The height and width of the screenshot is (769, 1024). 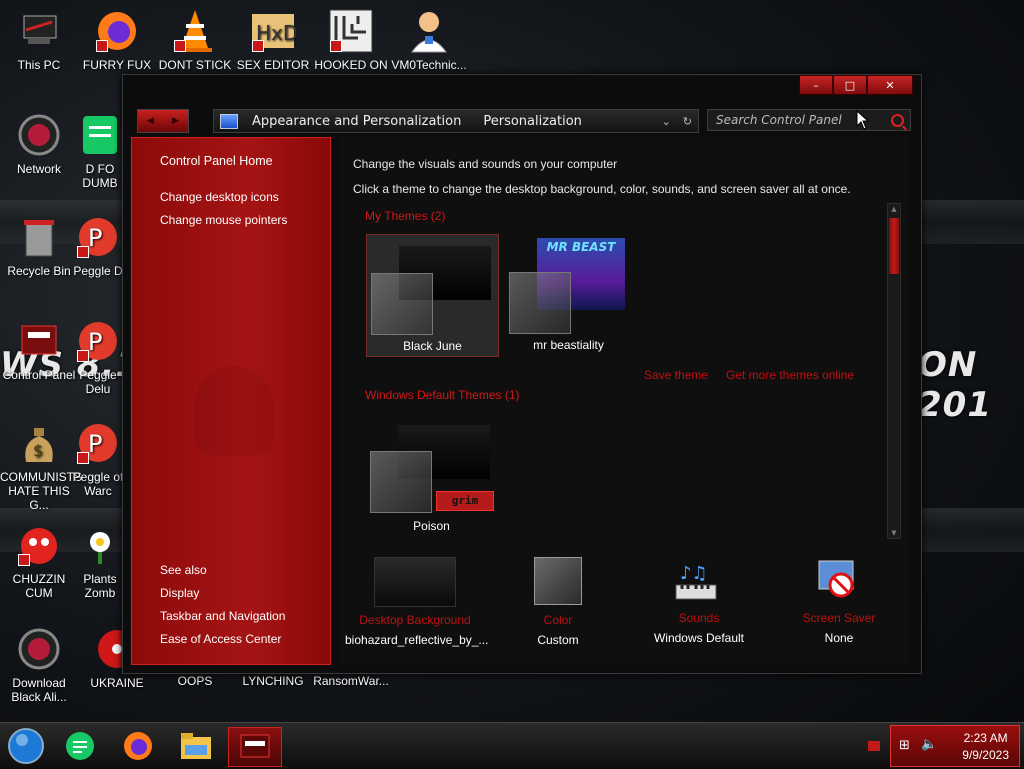 What do you see at coordinates (195, 65) in the screenshot?
I see `icon-label: DONT STICK` at bounding box center [195, 65].